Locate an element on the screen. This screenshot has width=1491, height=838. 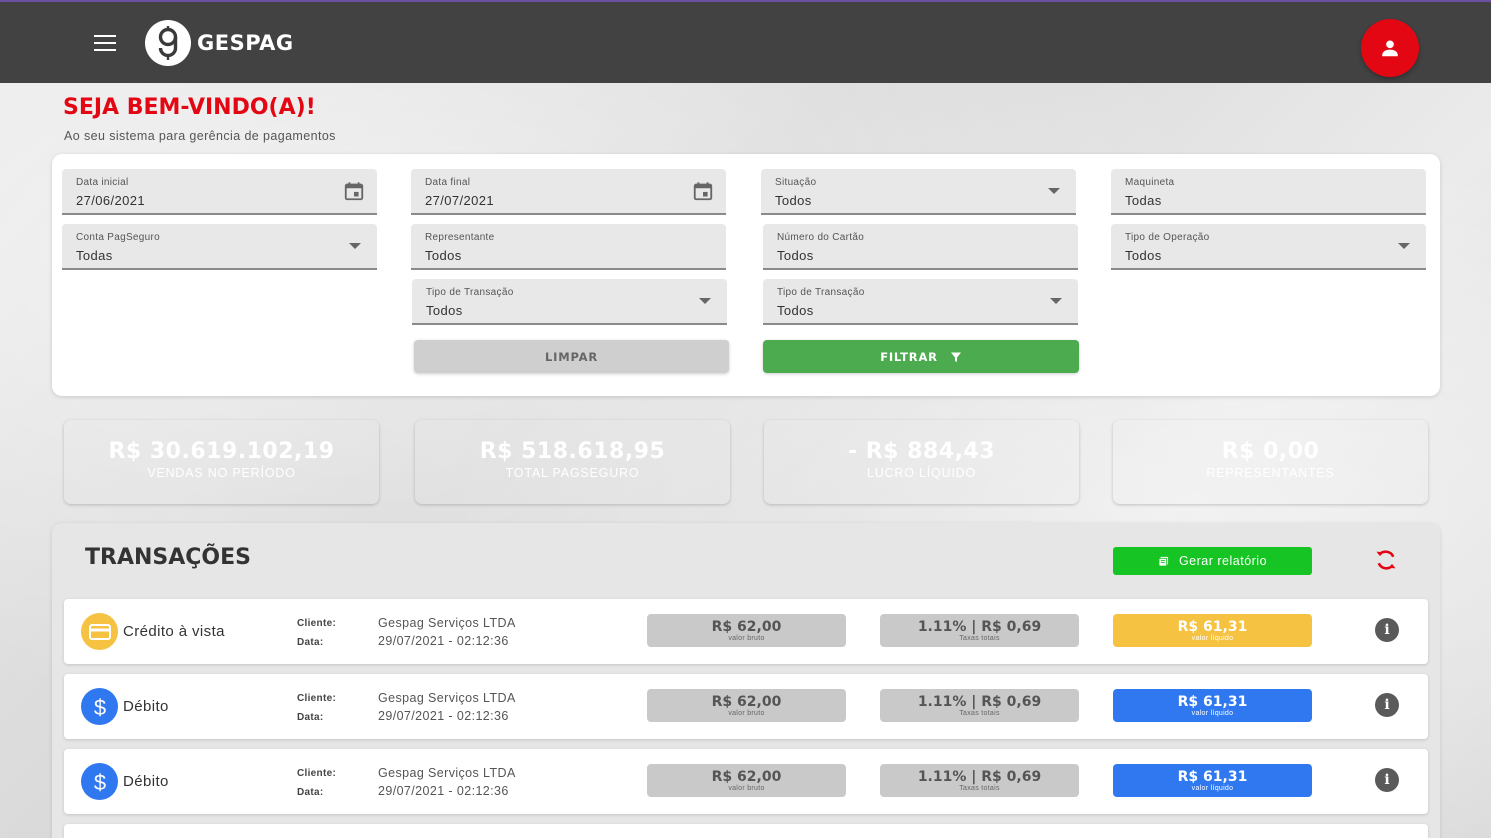
field-label: Número do Cartão is located at coordinates (821, 237).